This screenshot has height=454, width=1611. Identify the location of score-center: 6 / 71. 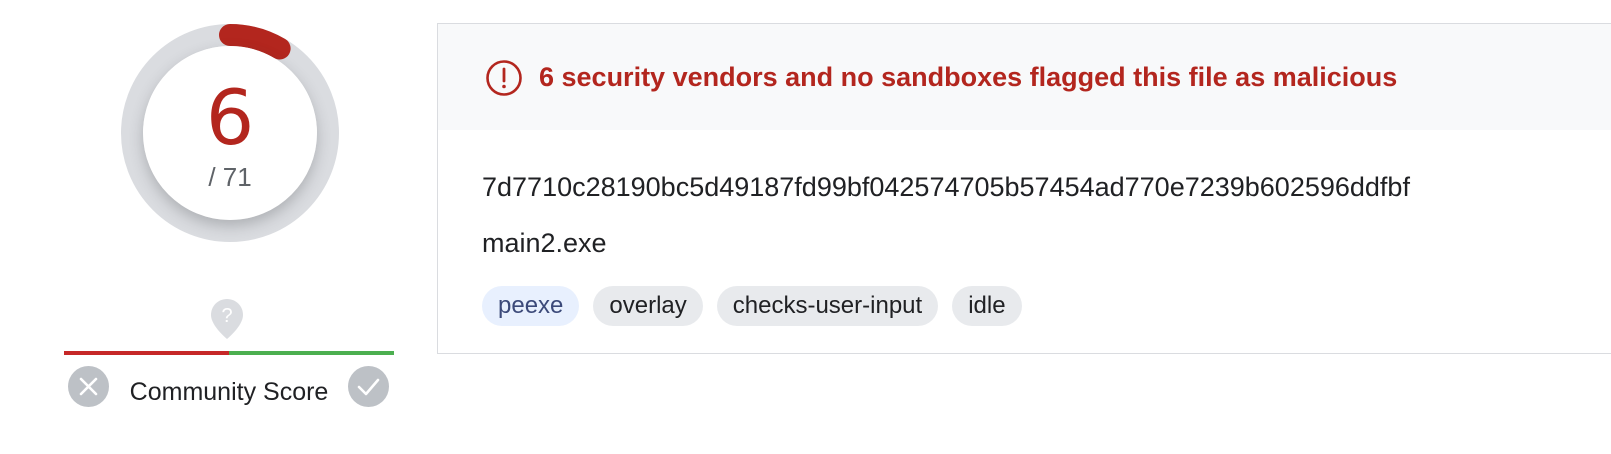
(230, 133).